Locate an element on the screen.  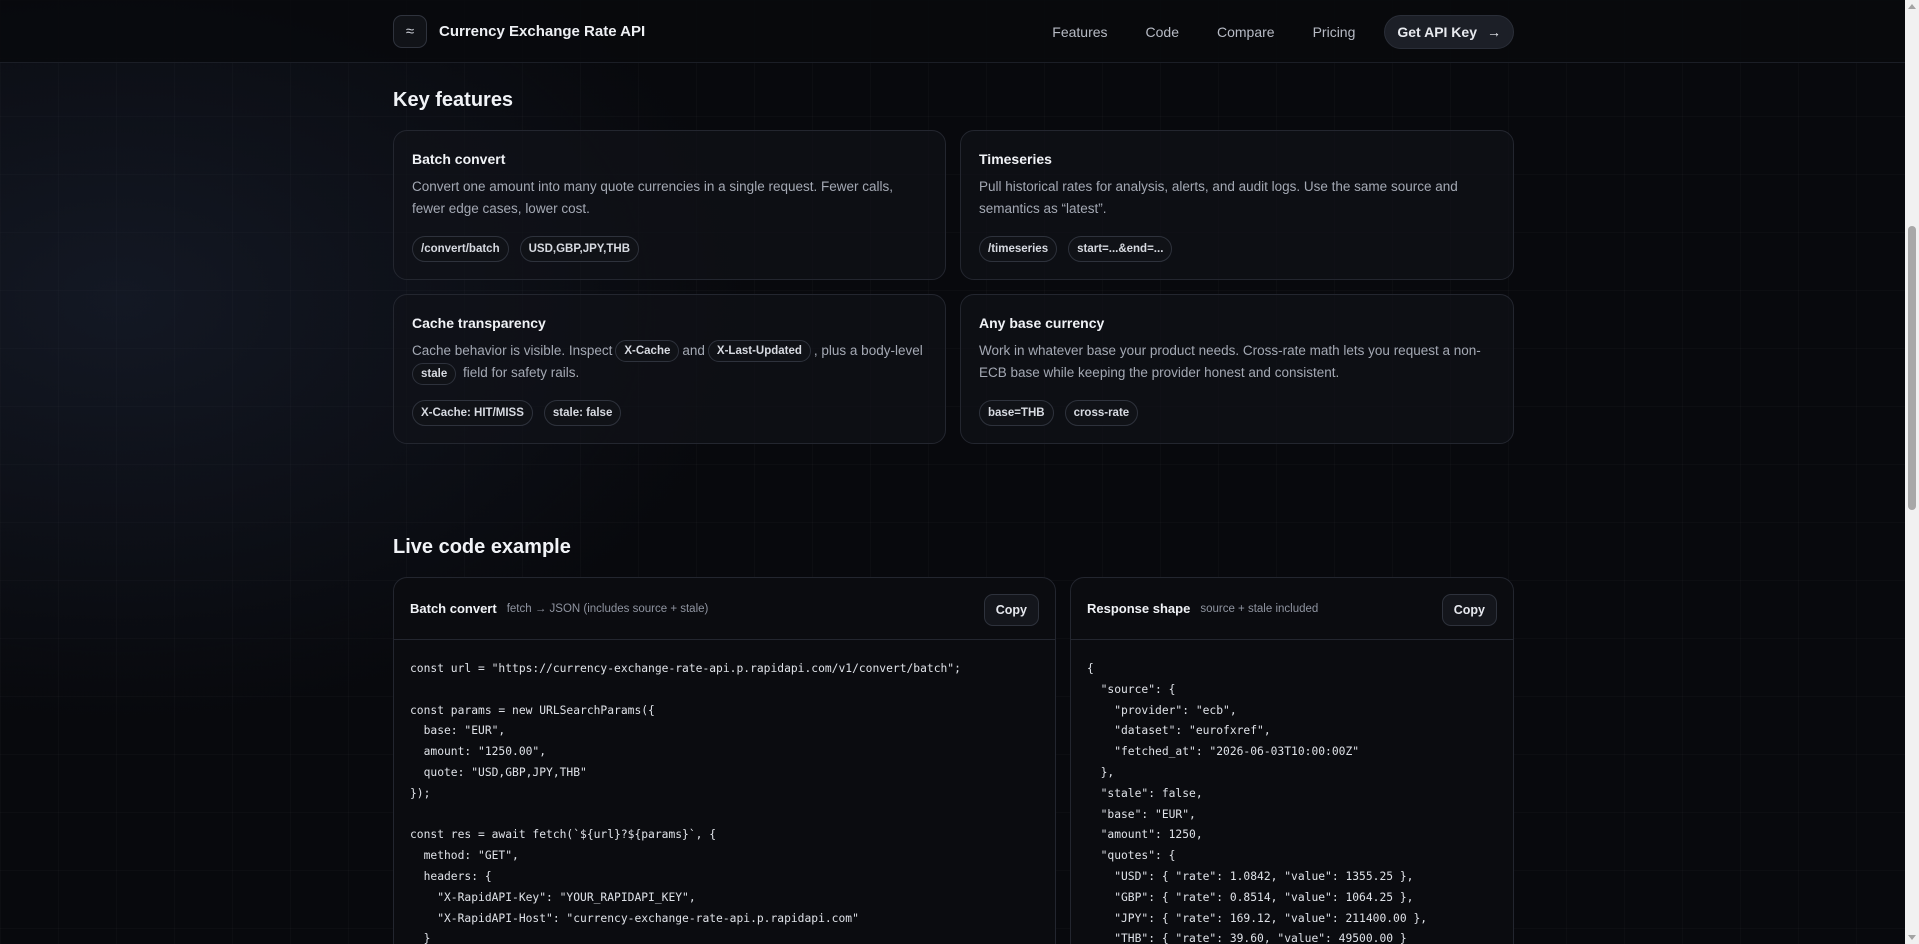
feature-card-title: Any base currency is located at coordinates (1042, 323).